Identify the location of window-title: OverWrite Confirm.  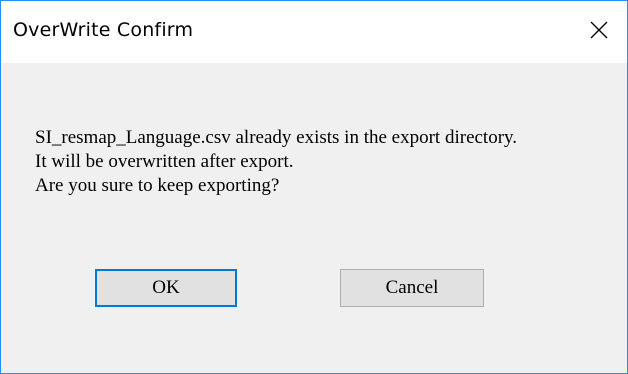
(103, 30).